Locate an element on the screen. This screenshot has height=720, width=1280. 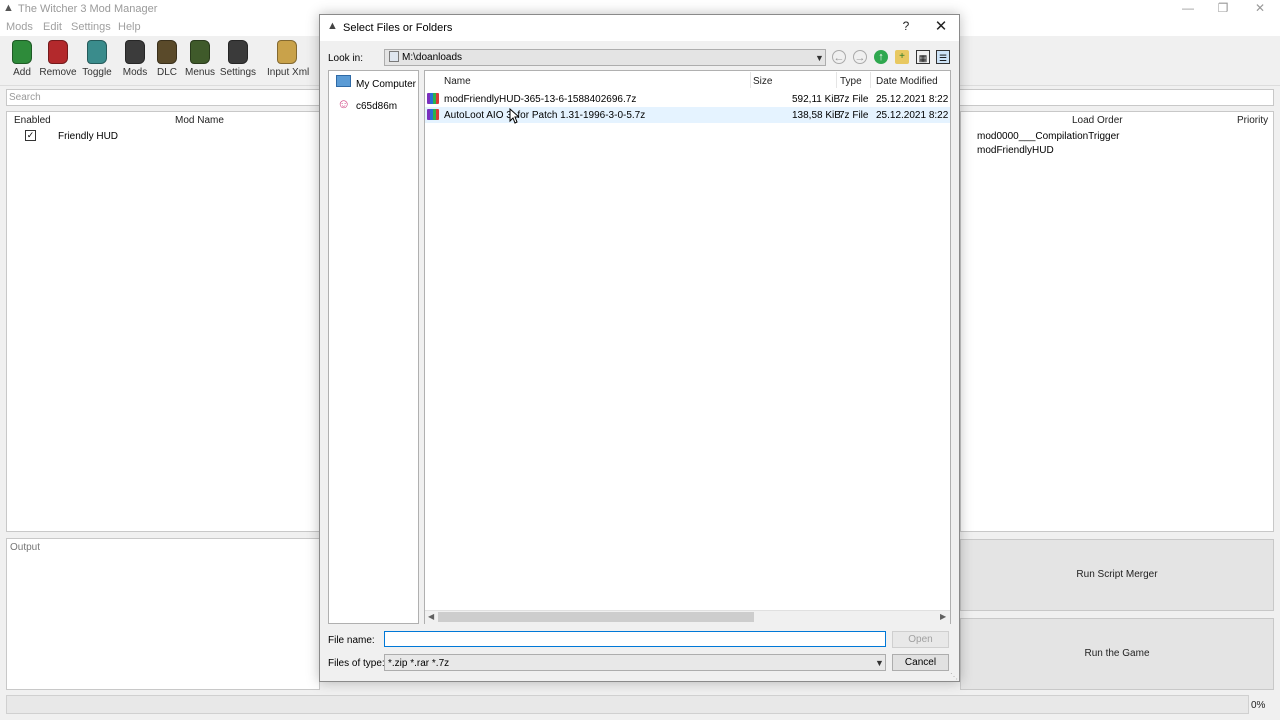
dlc-book-icon is located at coordinates (167, 52).